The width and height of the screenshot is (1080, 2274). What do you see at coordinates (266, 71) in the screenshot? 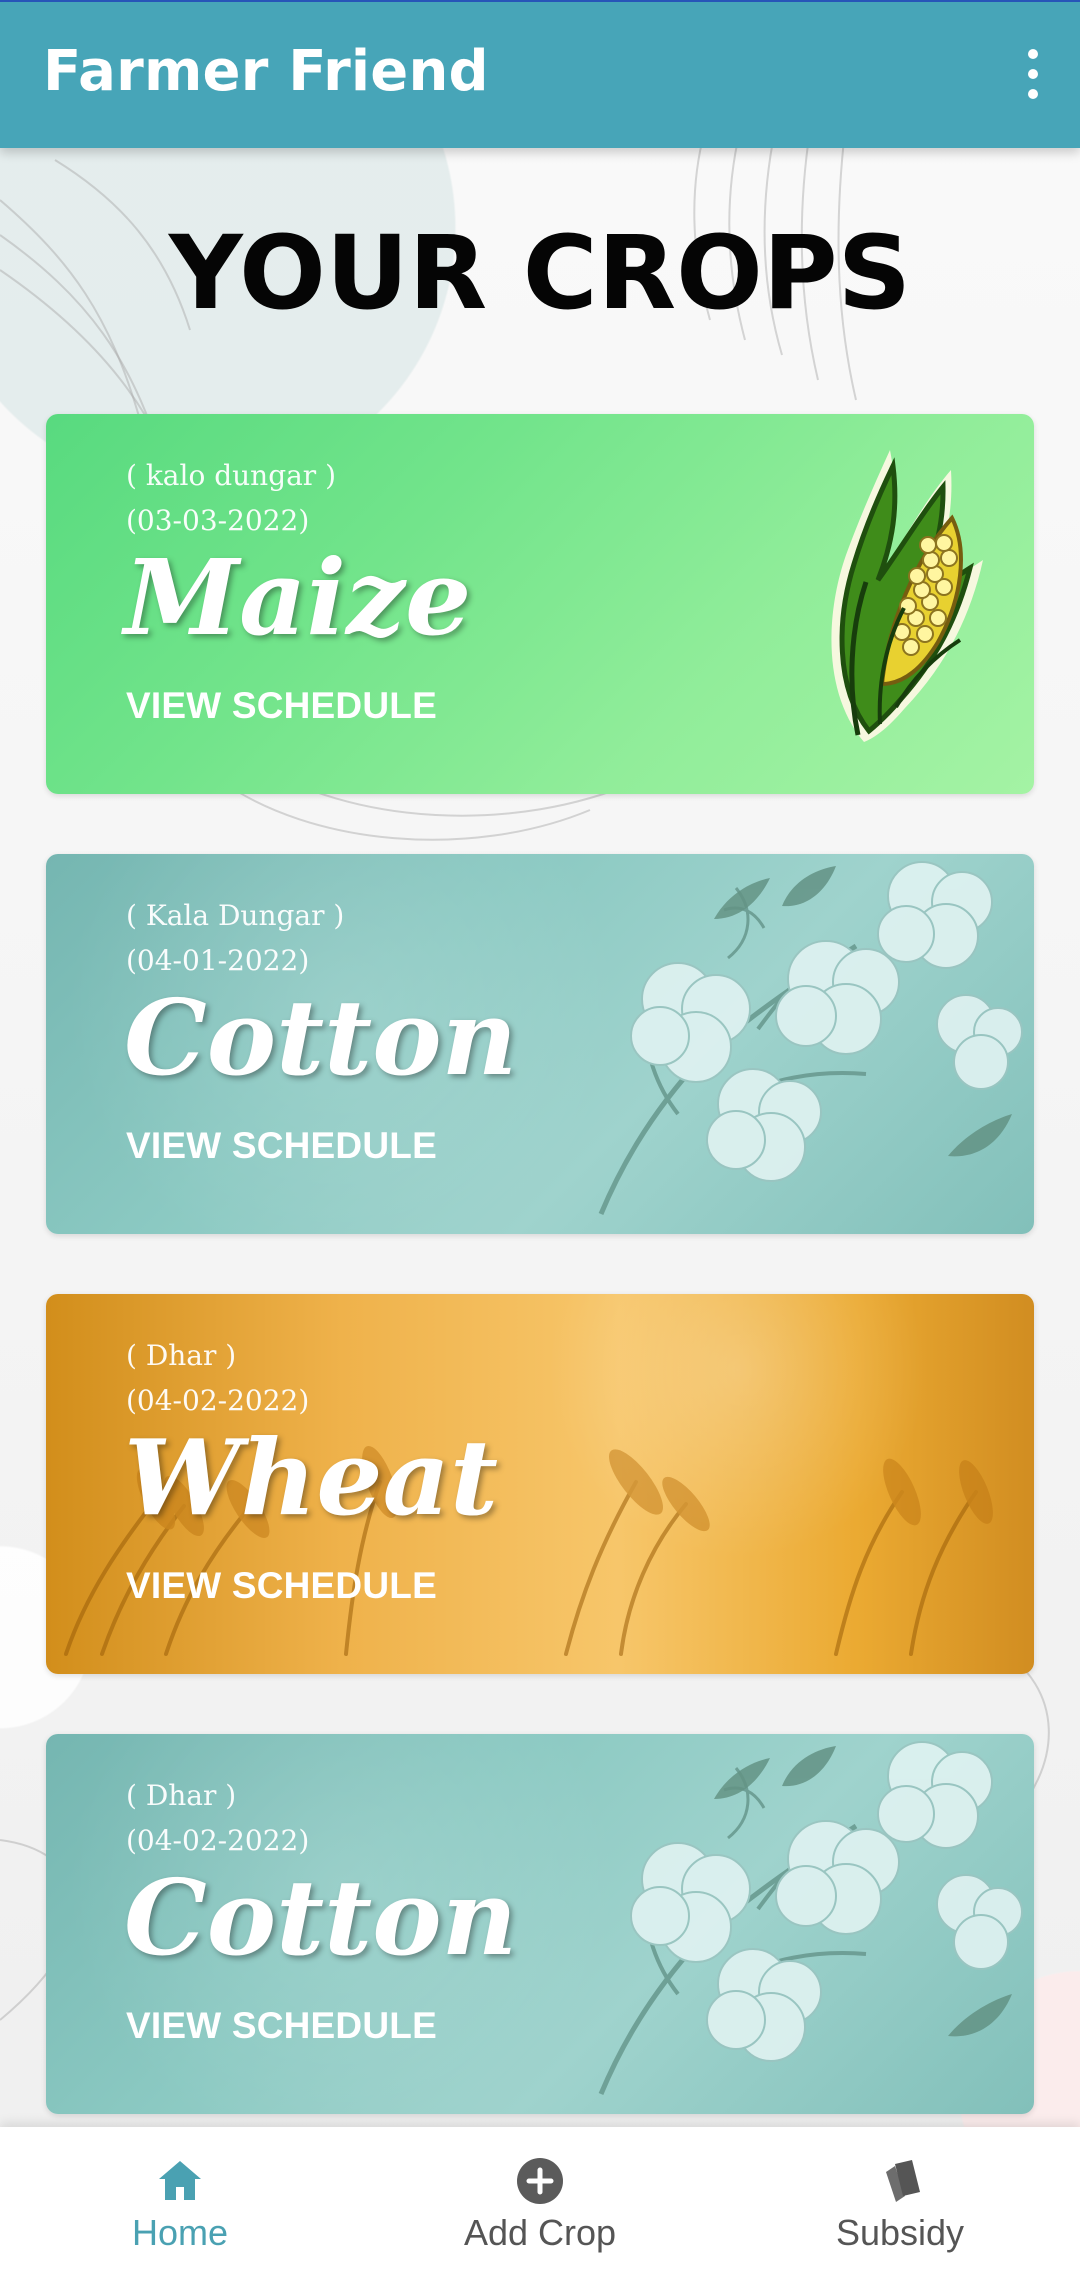
I see `app-title: Farmer Friend` at bounding box center [266, 71].